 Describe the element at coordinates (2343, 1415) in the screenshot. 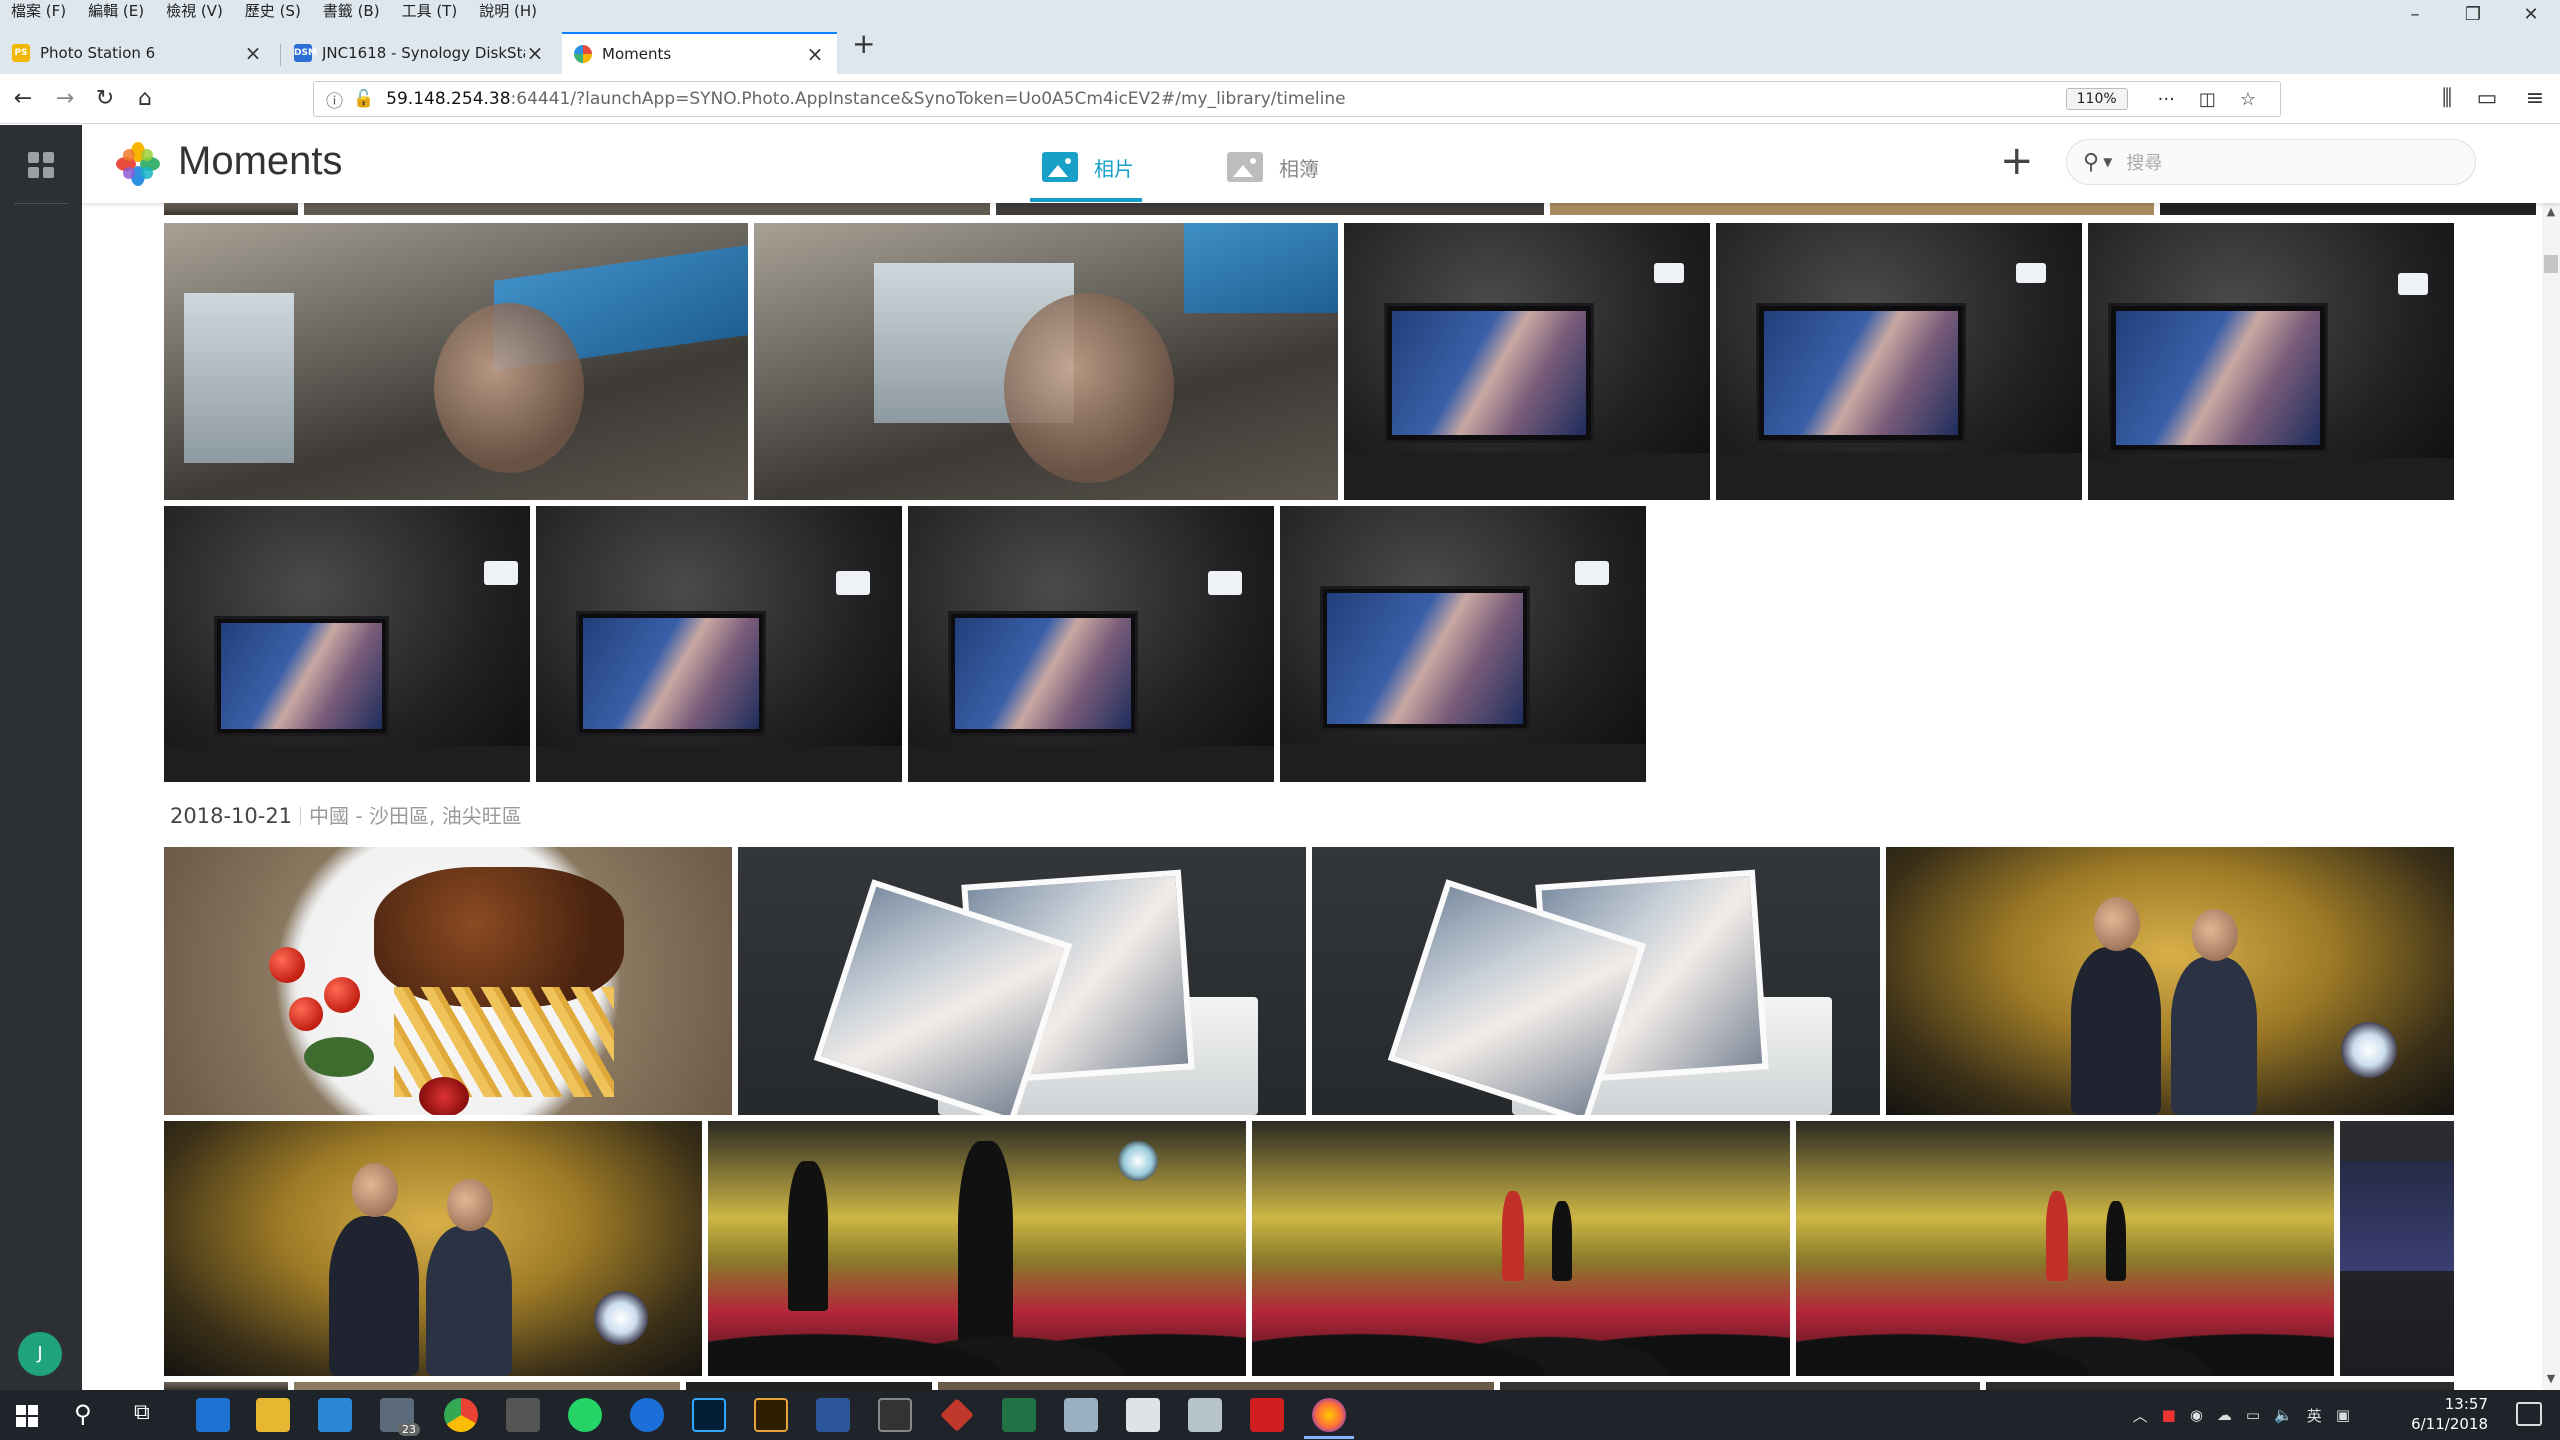

I see `tray-app-icon: ▣` at that location.